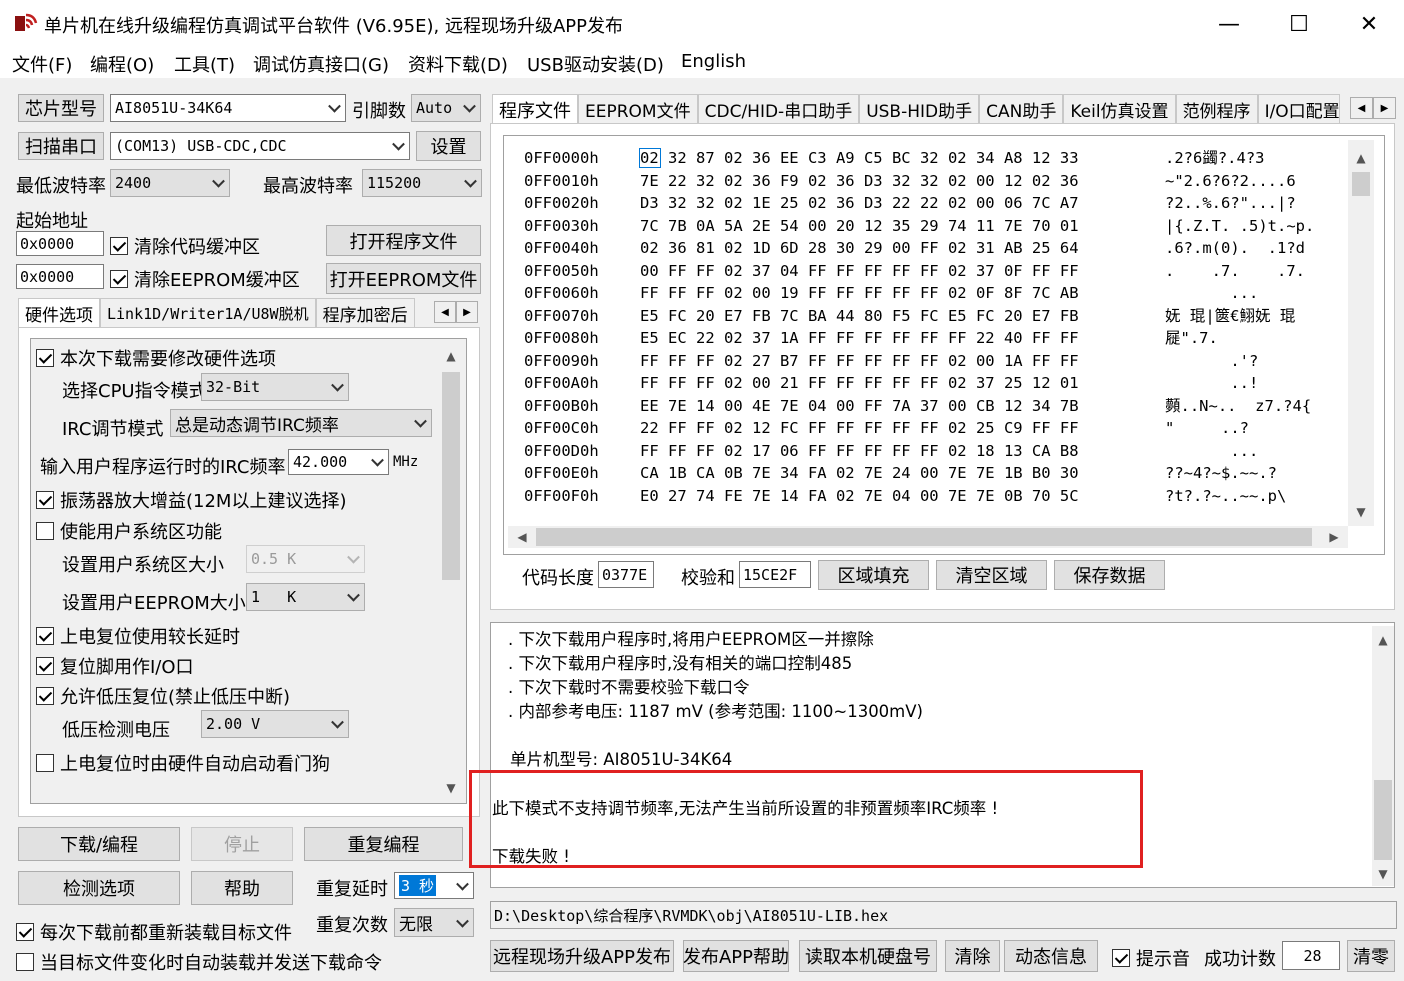  What do you see at coordinates (1191, 338) in the screenshot?
I see `hex-ascii: 屣".7.` at bounding box center [1191, 338].